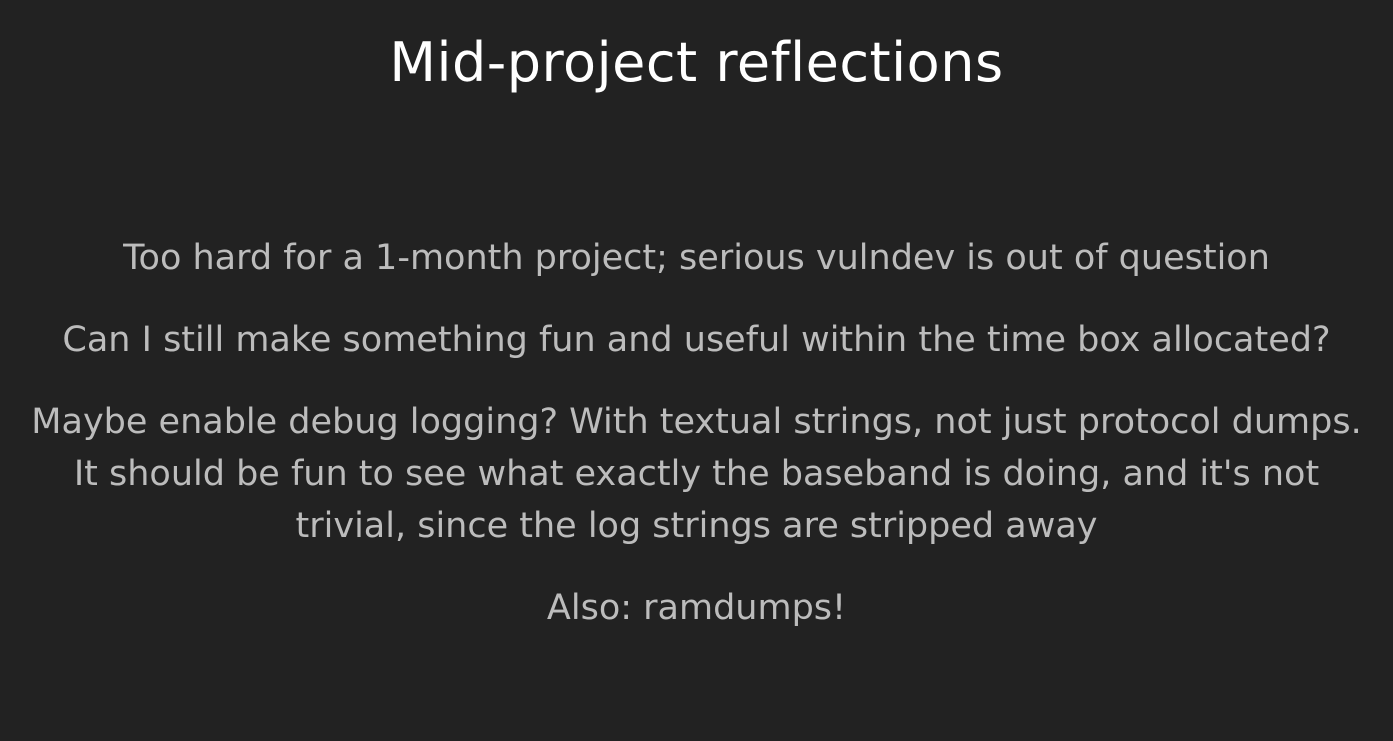 This screenshot has height=741, width=1393. What do you see at coordinates (696, 608) in the screenshot?
I see `paragraph-ramdumps: Also: ramdumps!` at bounding box center [696, 608].